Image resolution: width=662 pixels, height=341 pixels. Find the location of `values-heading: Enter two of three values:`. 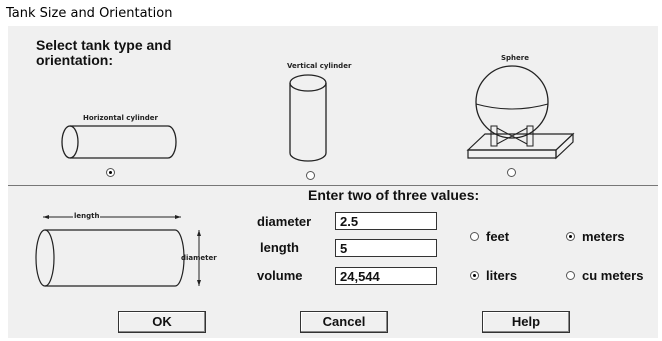

values-heading: Enter two of three values: is located at coordinates (394, 195).